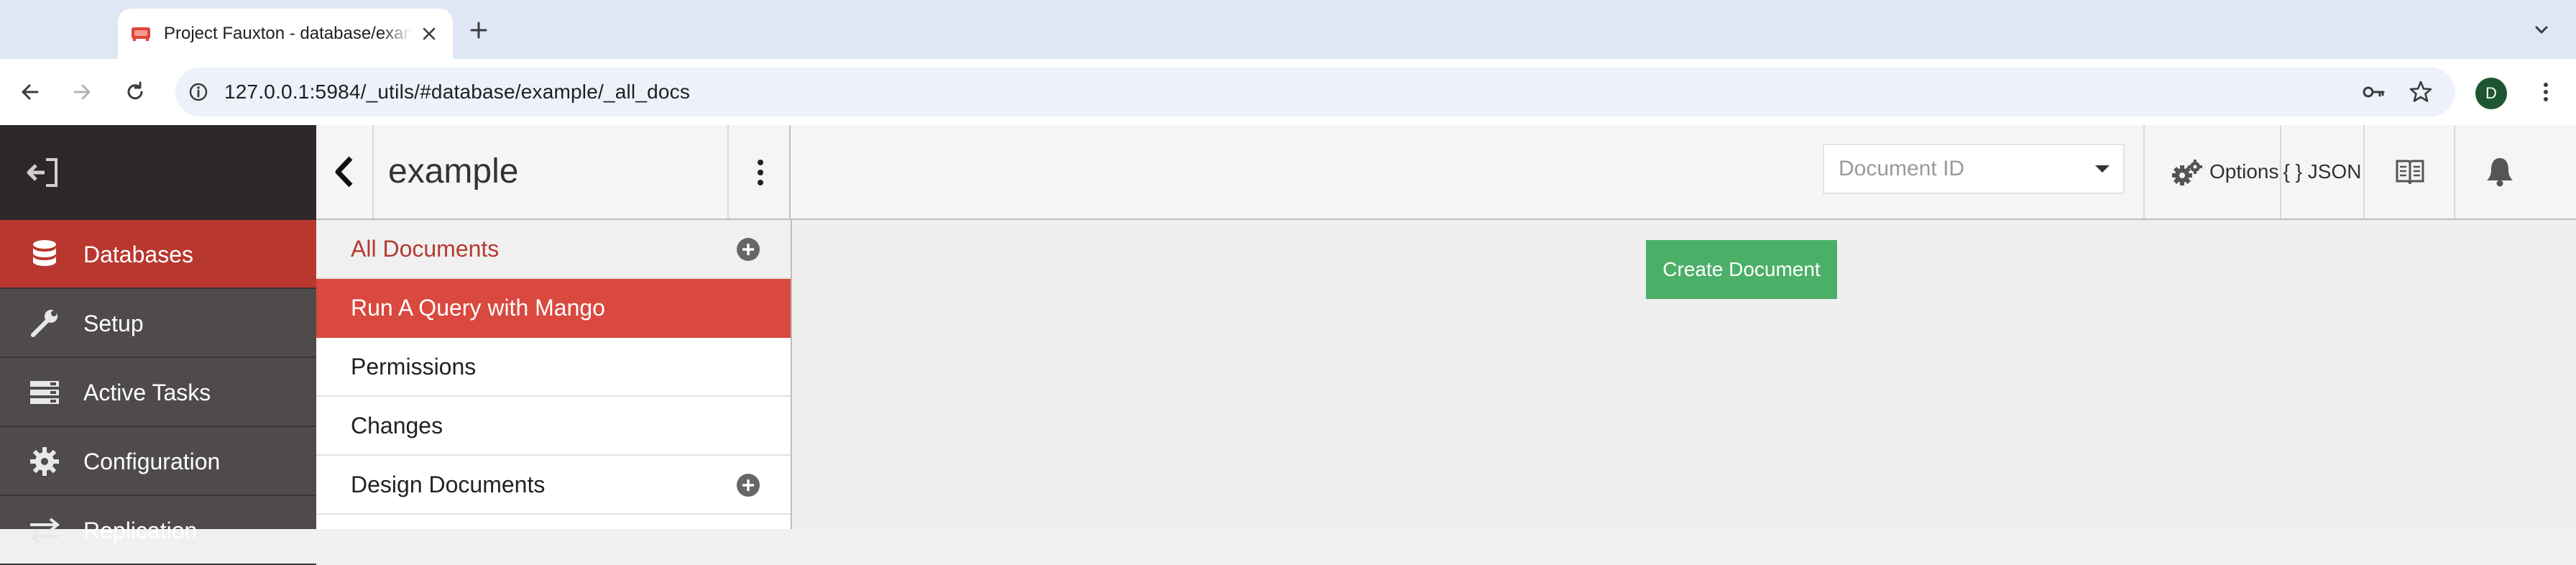 This screenshot has width=2576, height=565. Describe the element at coordinates (44, 461) in the screenshot. I see `gear-icon` at that location.